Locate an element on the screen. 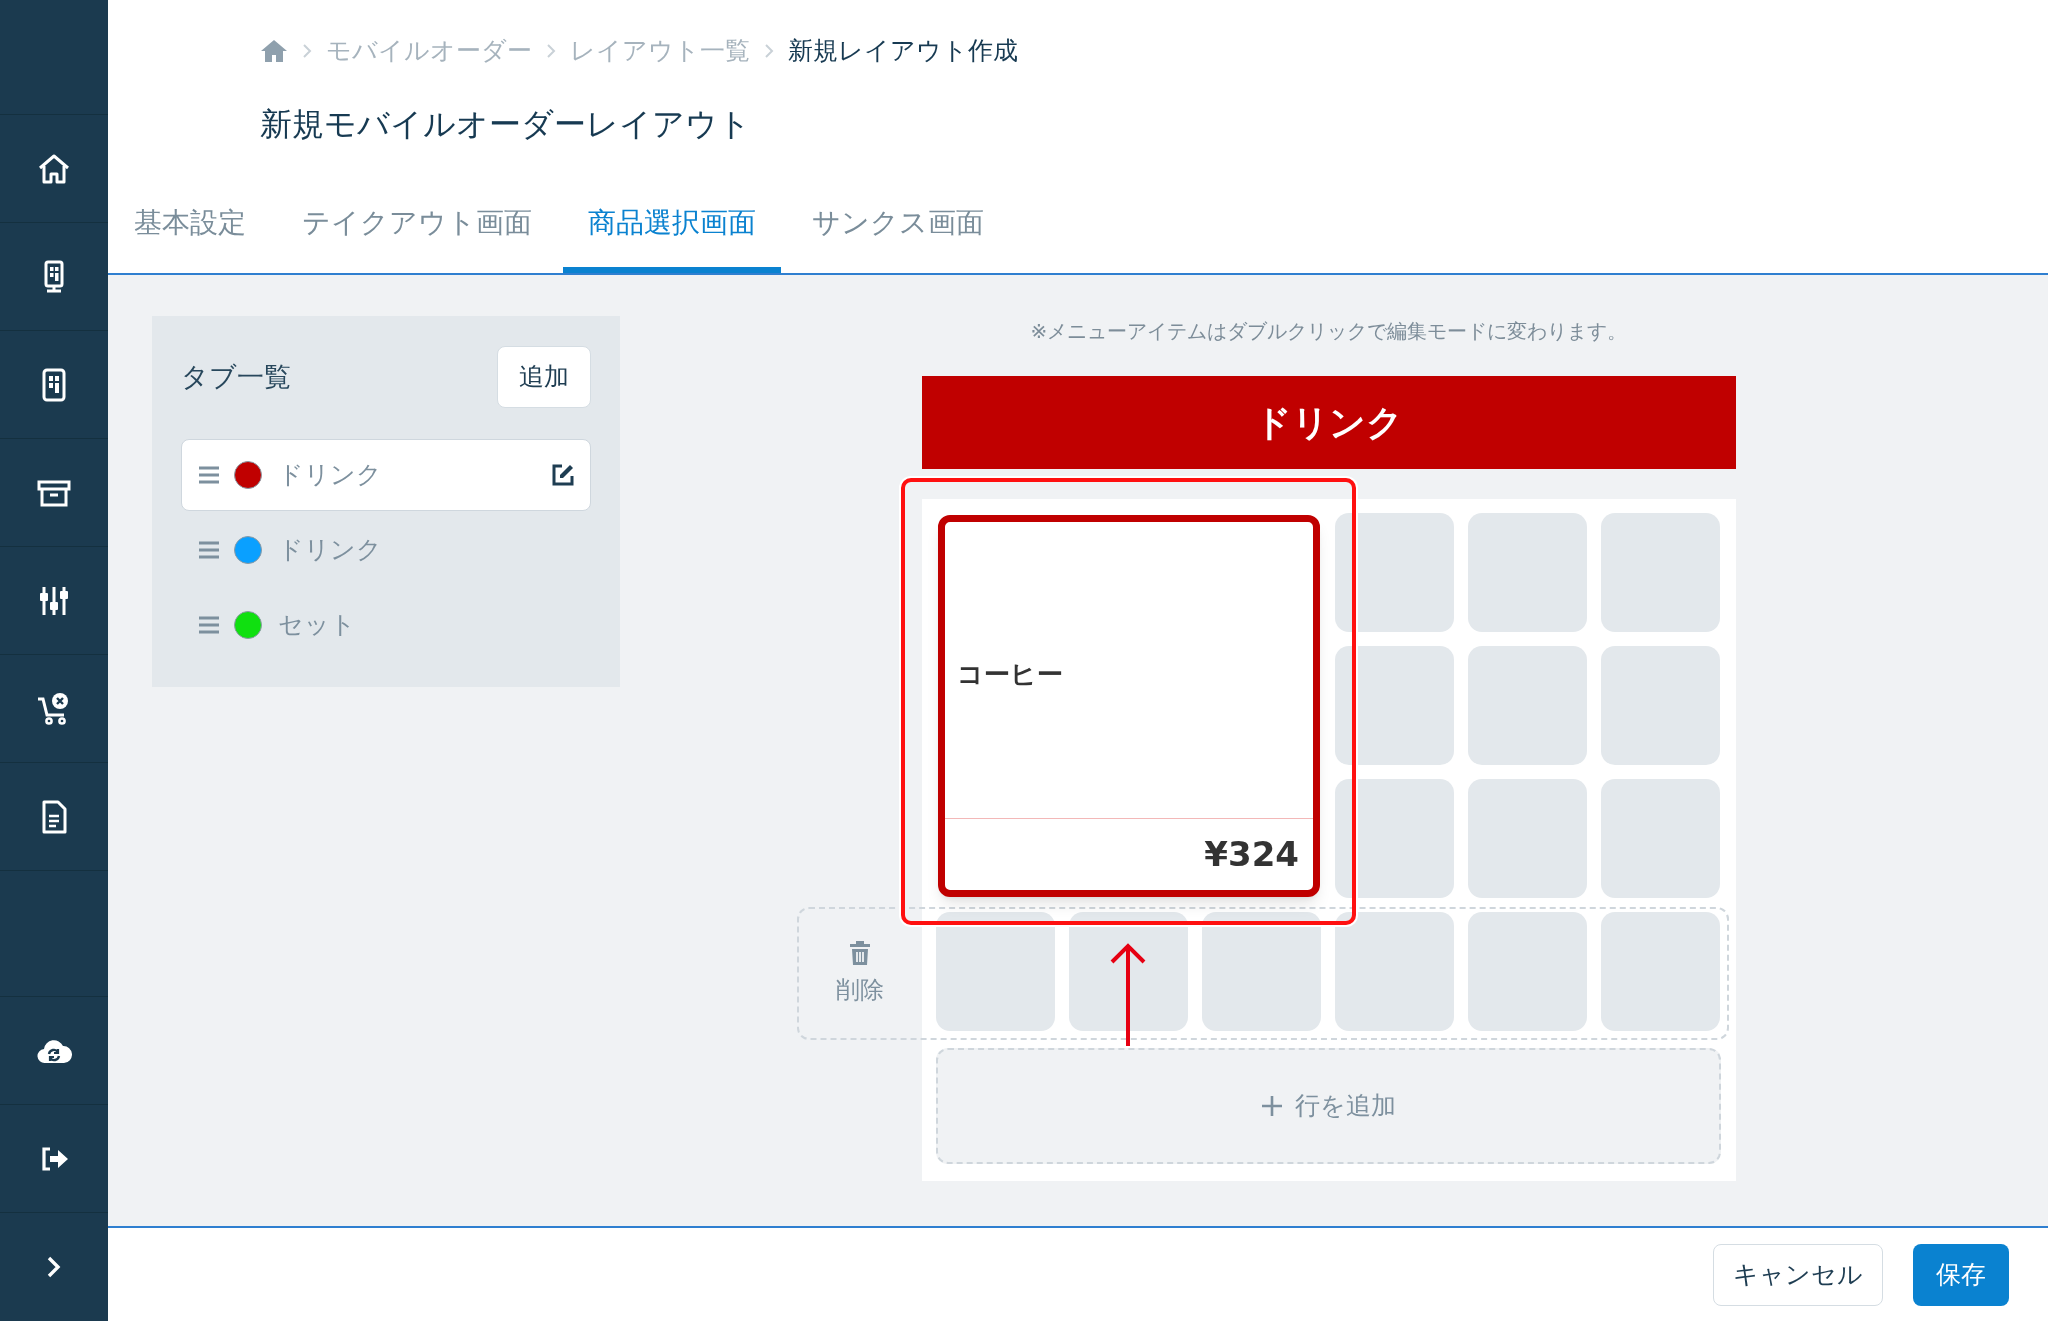 The width and height of the screenshot is (2048, 1321). breadcrumb-link: レイアウト一覧 is located at coordinates (660, 51).